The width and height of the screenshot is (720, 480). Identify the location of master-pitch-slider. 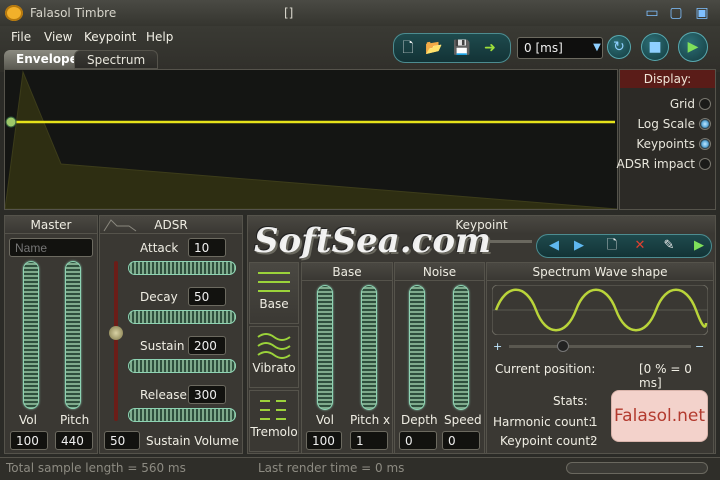
(73, 335).